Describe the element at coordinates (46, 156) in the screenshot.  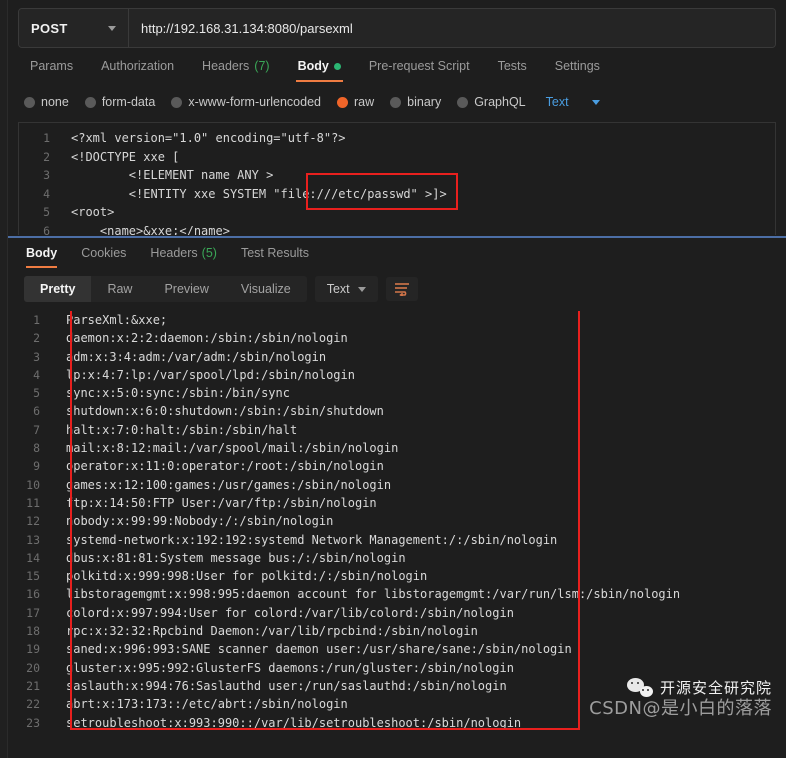
I see `line-number: 2` at that location.